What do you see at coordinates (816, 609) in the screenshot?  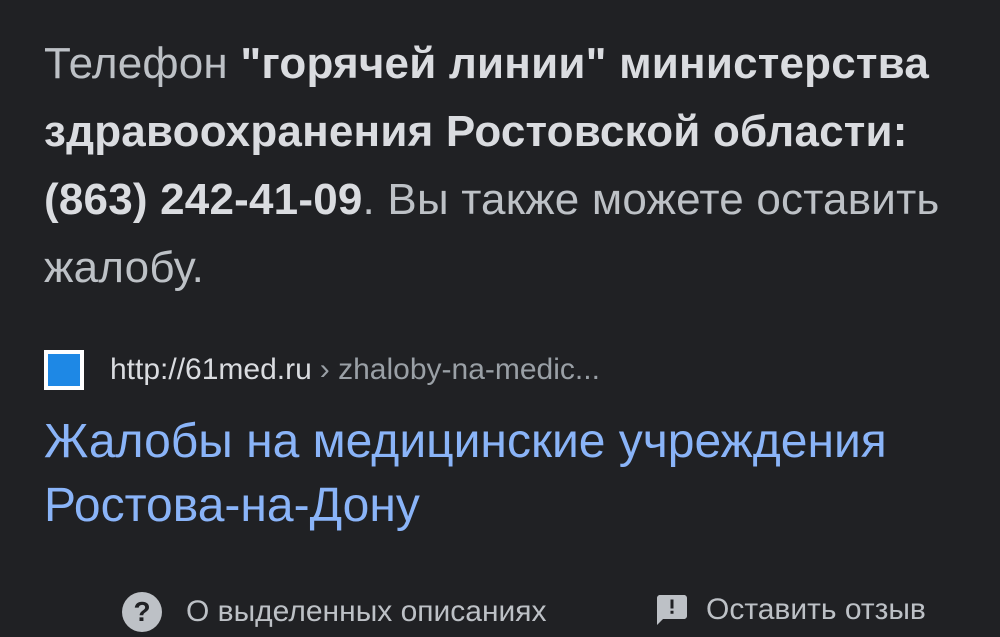 I see `feedback-label: Оставить отзыв` at bounding box center [816, 609].